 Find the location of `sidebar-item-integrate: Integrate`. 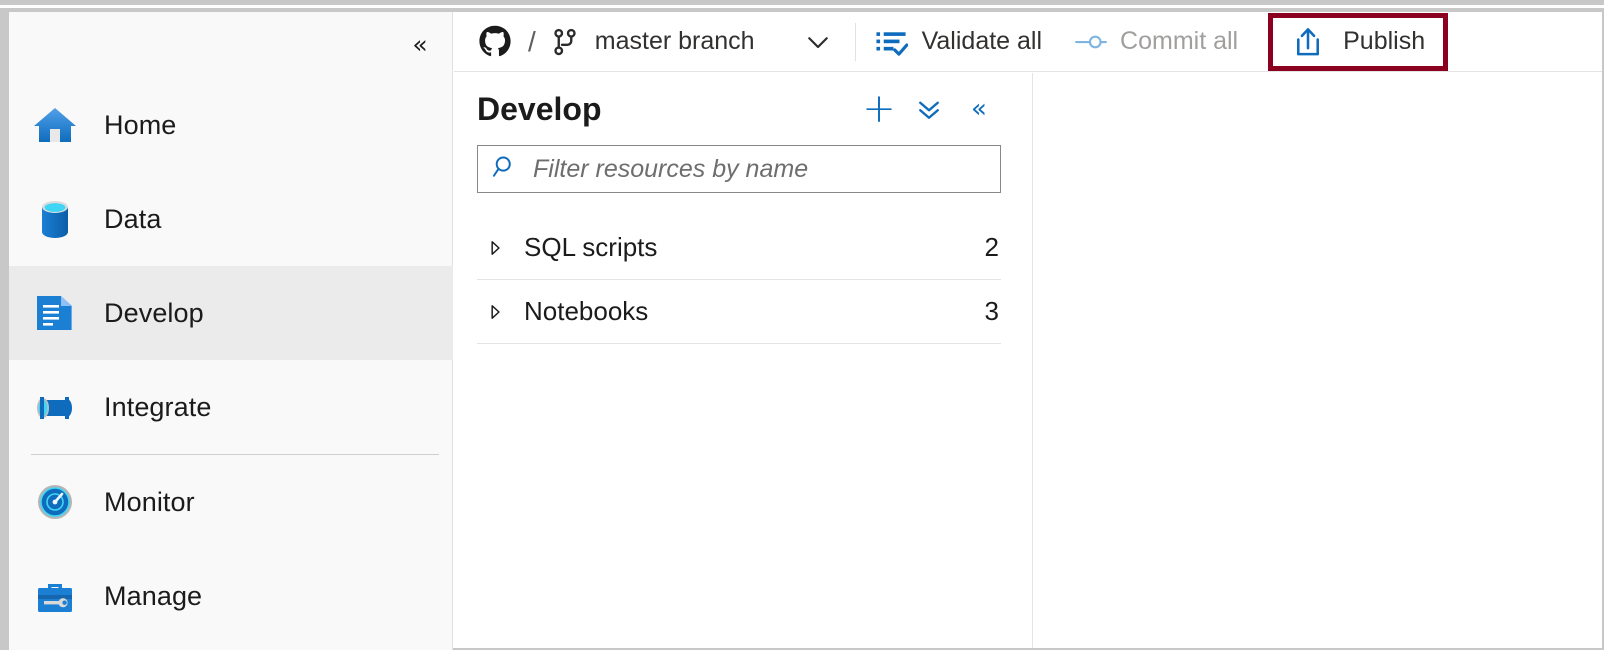

sidebar-item-integrate: Integrate is located at coordinates (231, 407).